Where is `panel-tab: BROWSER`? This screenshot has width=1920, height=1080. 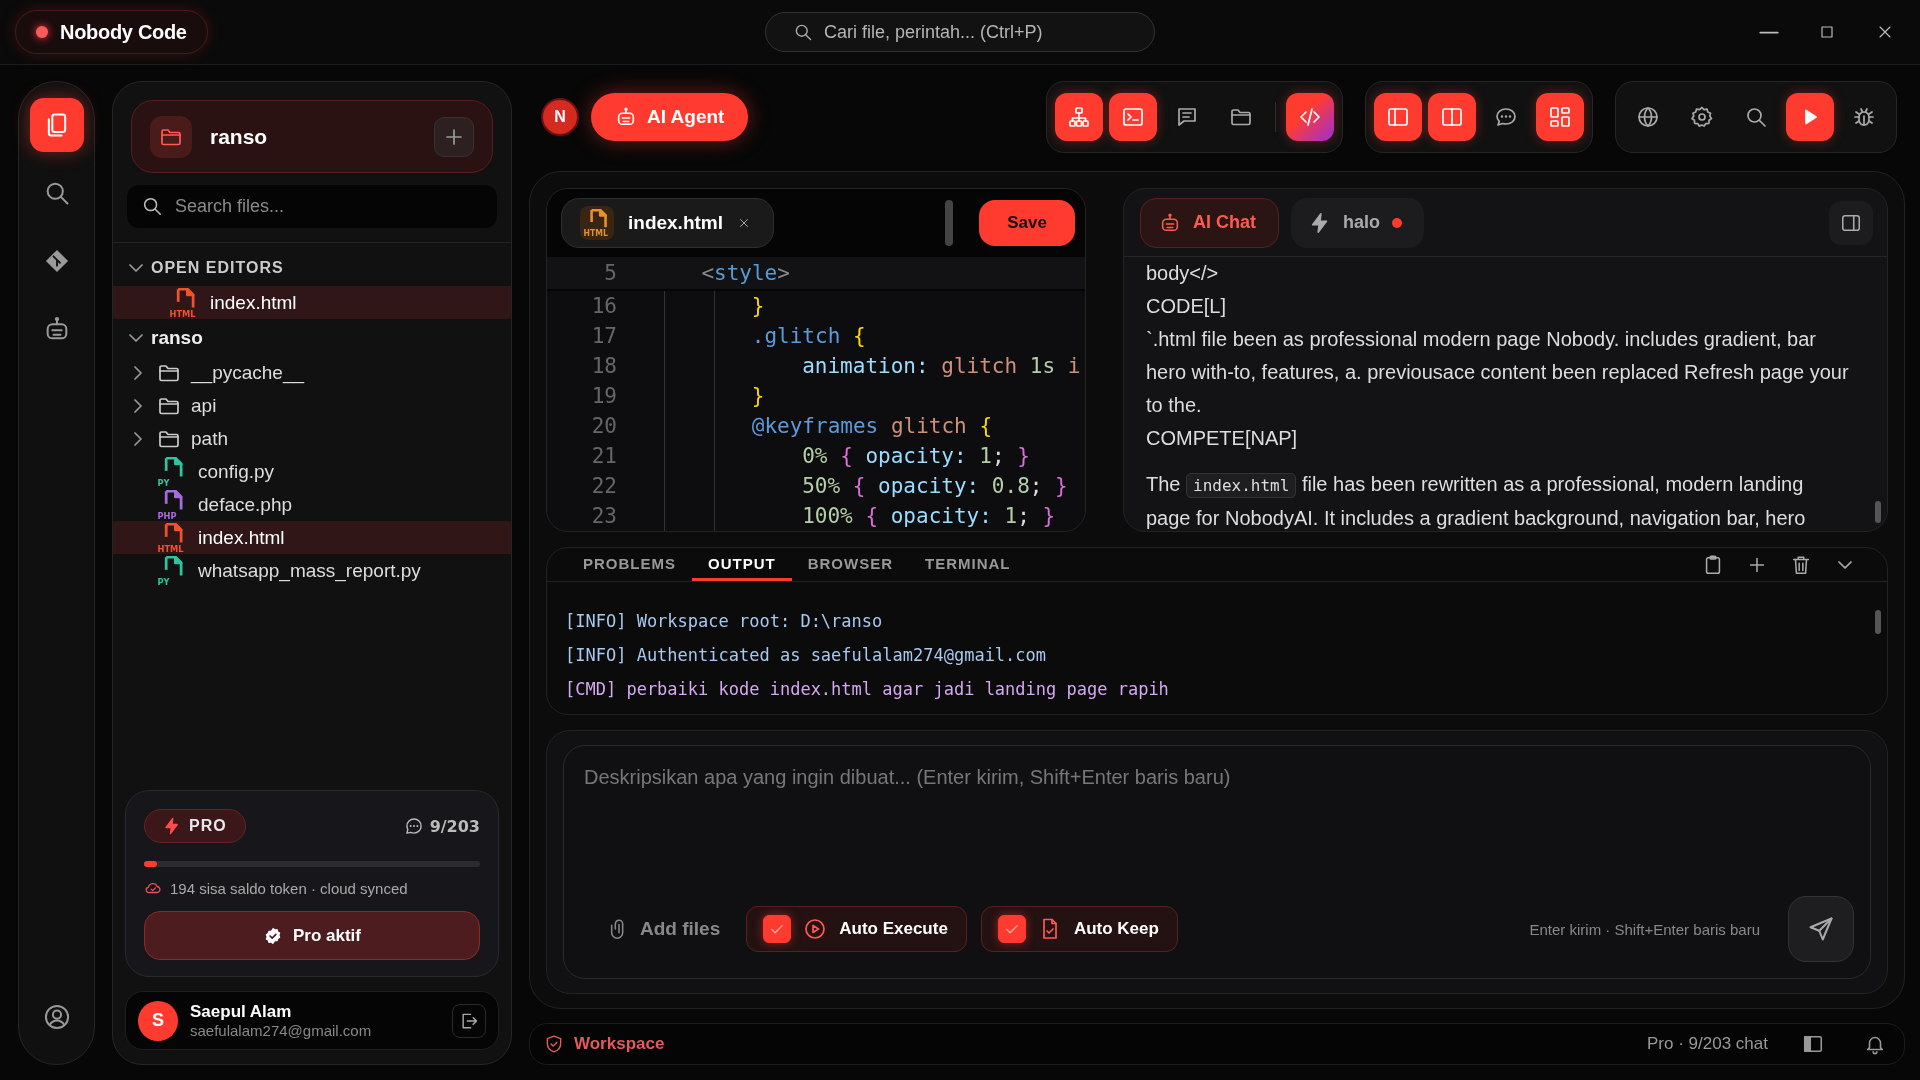
panel-tab: BROWSER is located at coordinates (850, 564).